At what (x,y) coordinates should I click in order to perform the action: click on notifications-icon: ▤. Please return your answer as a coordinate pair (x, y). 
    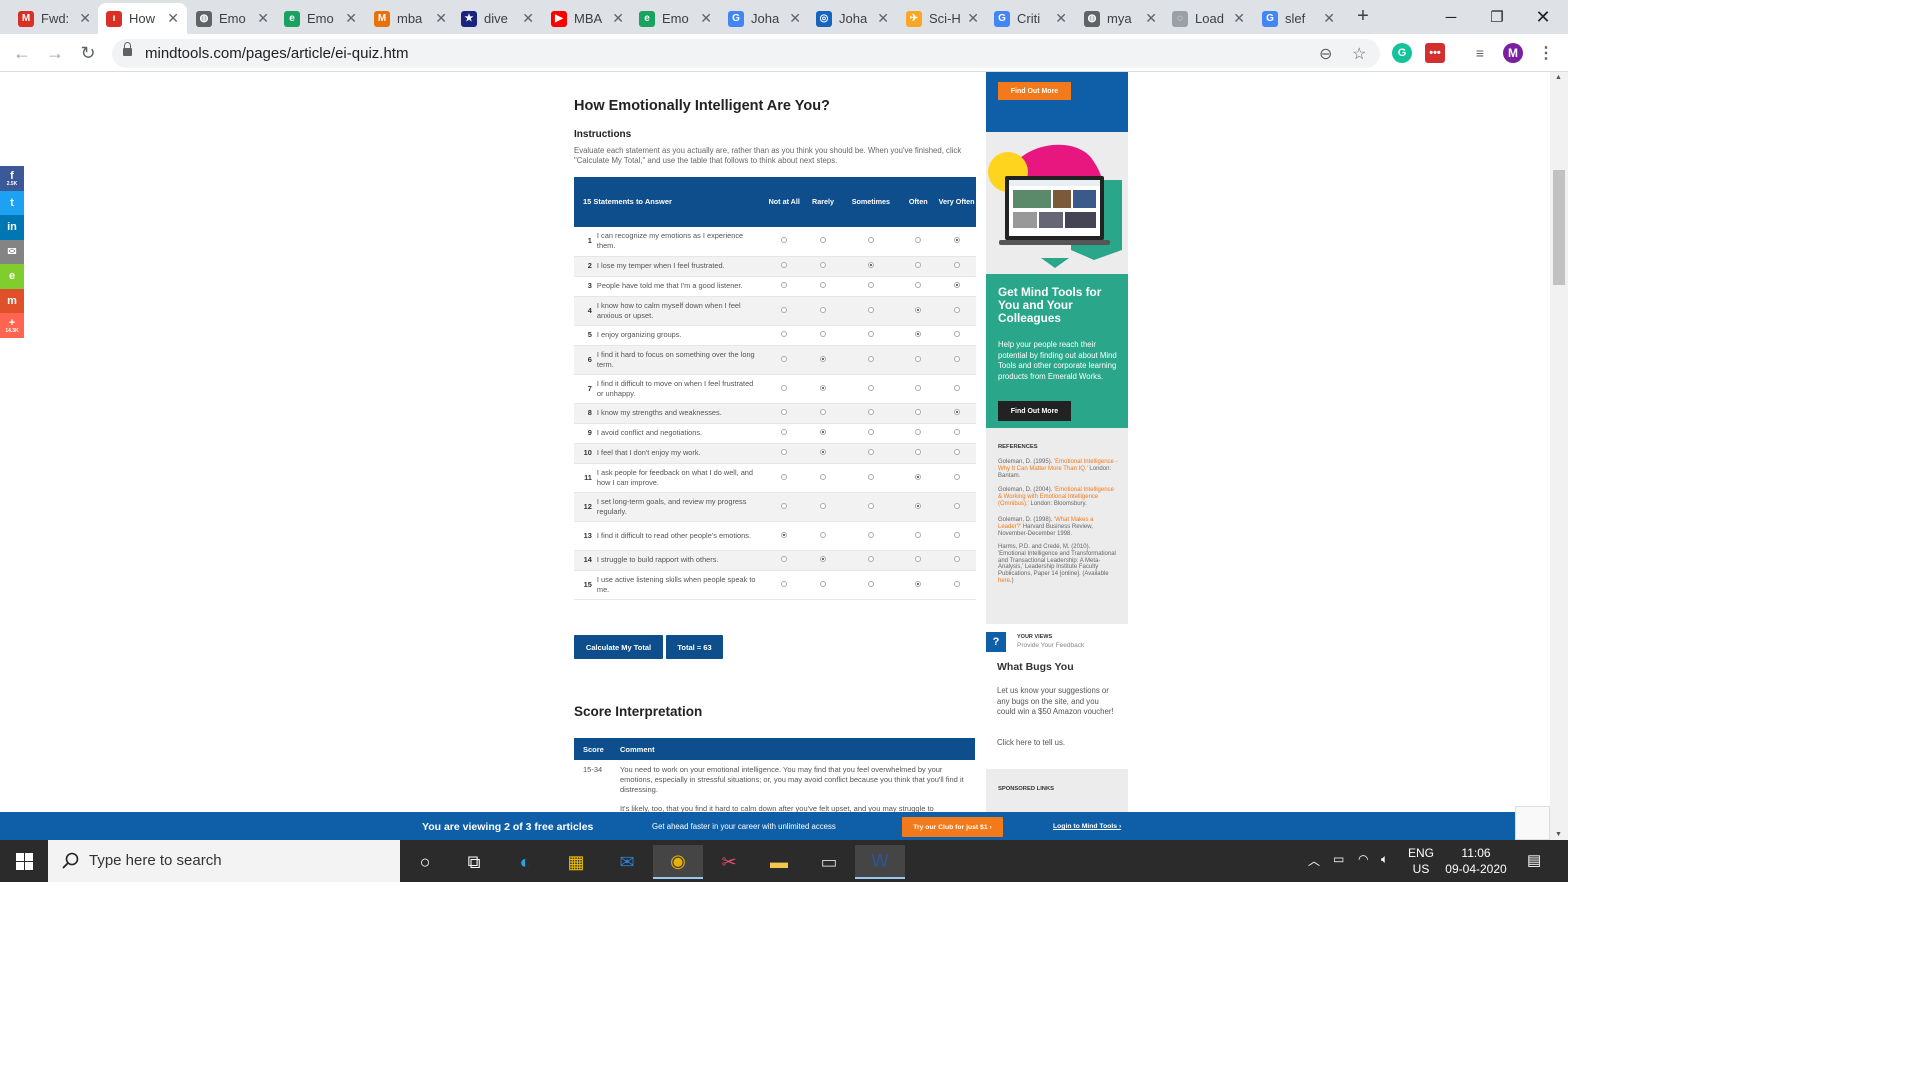
    Looking at the image, I should click on (1534, 860).